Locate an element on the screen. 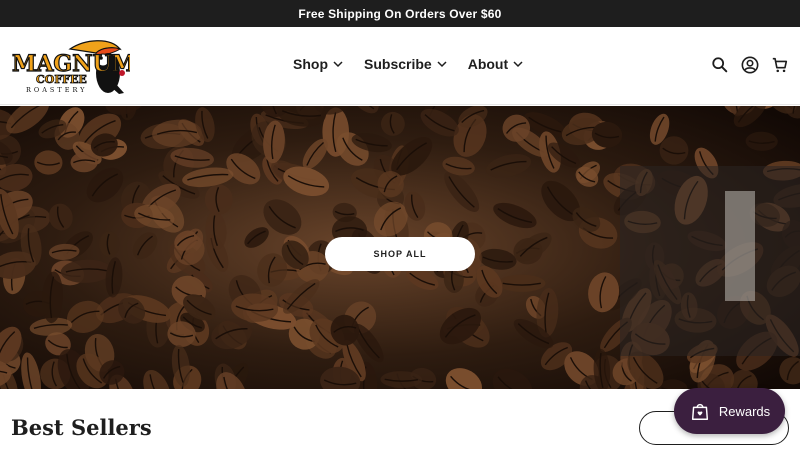  rewards-label: Rewards is located at coordinates (744, 411).